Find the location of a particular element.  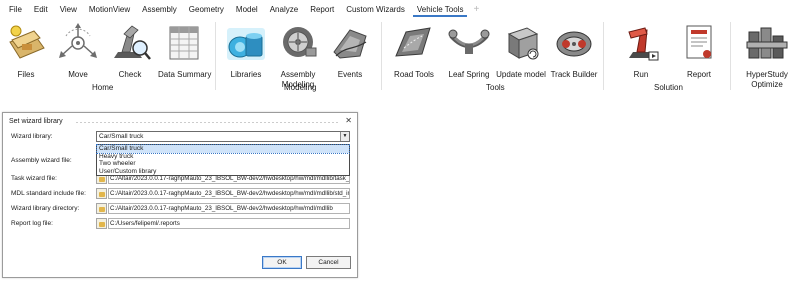

update-model-icon is located at coordinates (523, 43).